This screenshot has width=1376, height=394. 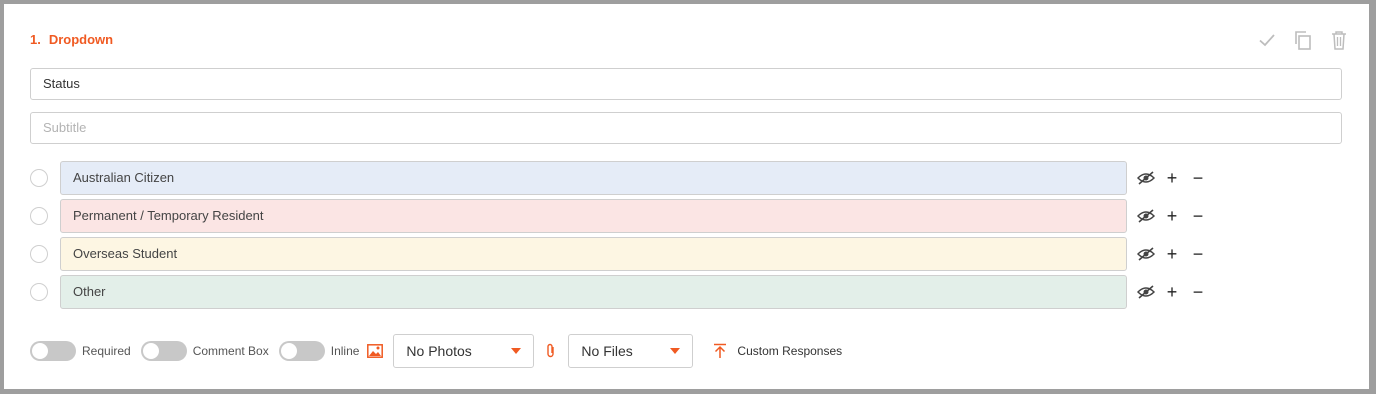 I want to click on option-input: Australian Citizen, so click(x=593, y=178).